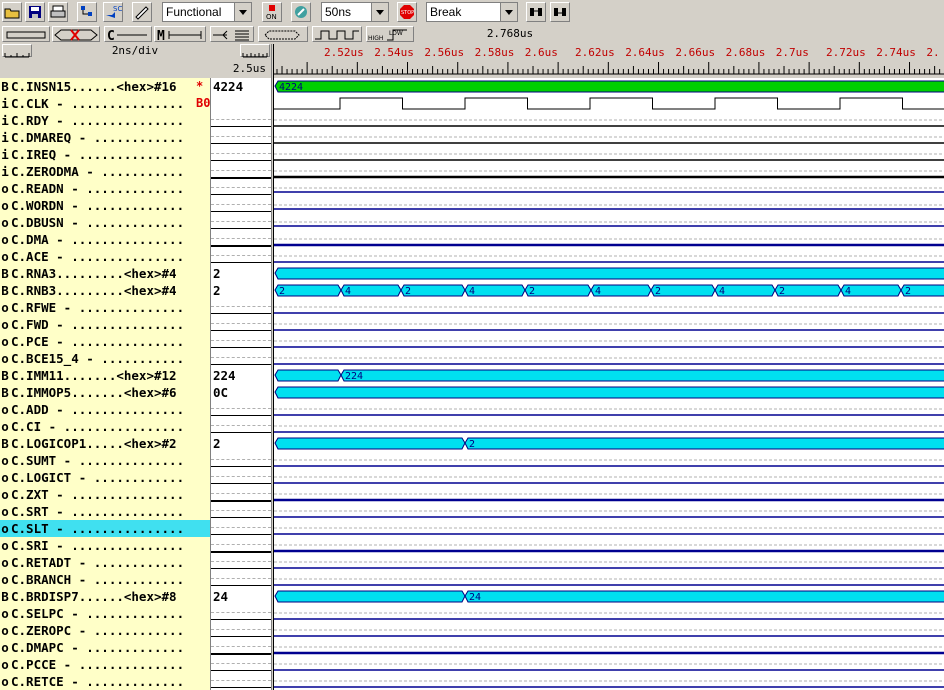  I want to click on signal-row: B C.RNA3.........<hex>#4, so click(98, 273).